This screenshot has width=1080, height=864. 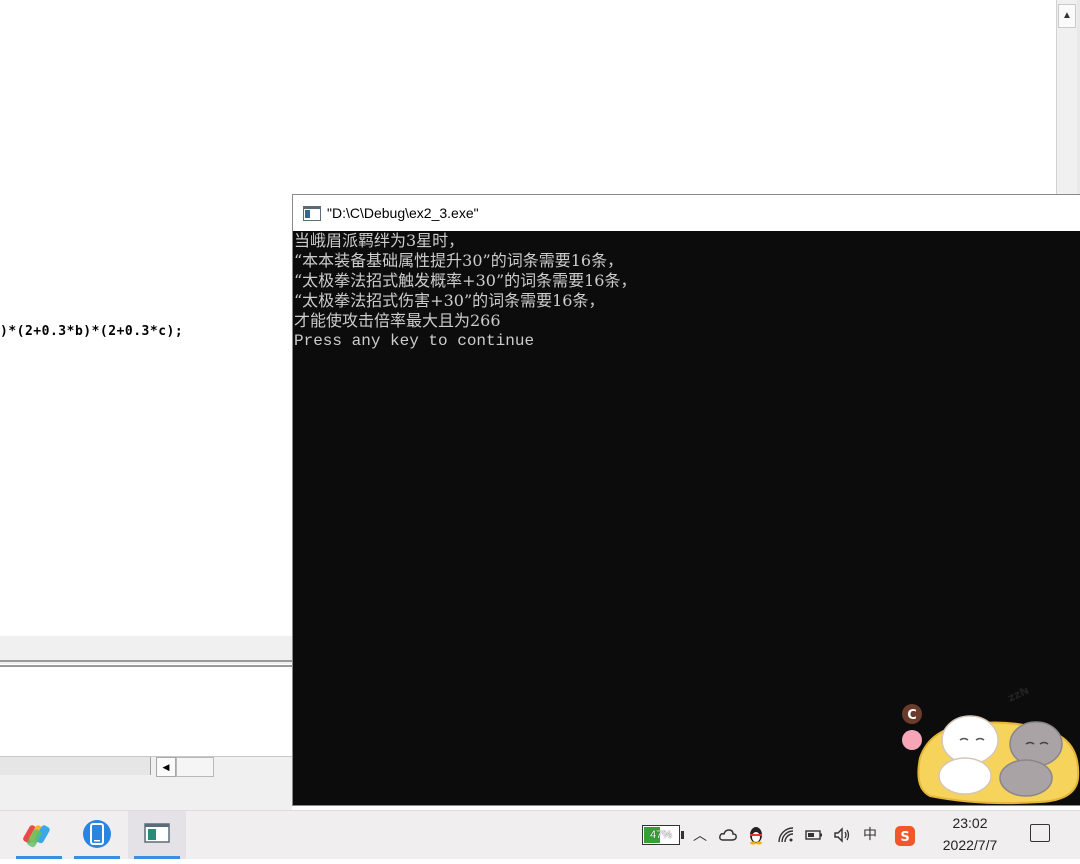 I want to click on taskbar-app-console-icon, so click(x=157, y=835).